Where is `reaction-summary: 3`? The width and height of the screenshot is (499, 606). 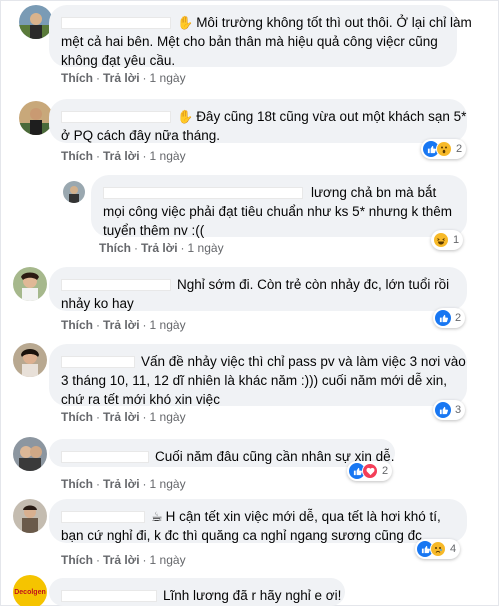
reaction-summary: 3 is located at coordinates (449, 410).